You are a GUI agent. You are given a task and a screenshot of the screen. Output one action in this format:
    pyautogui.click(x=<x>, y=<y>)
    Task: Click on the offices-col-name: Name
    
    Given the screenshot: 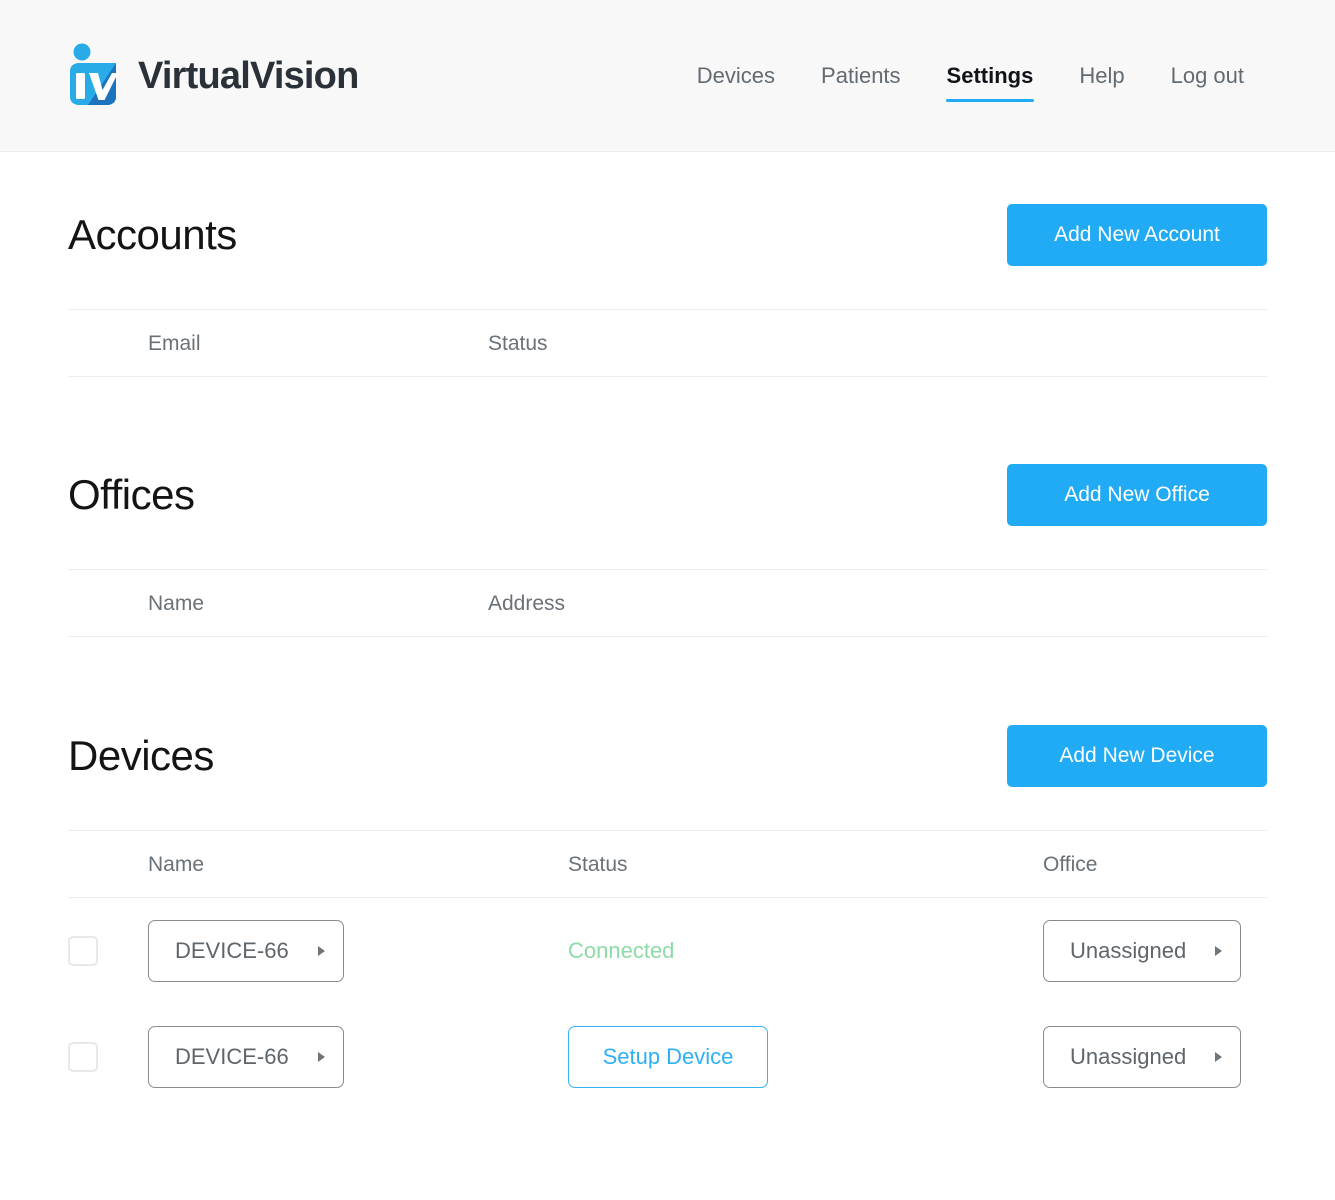 What is the action you would take?
    pyautogui.click(x=278, y=603)
    